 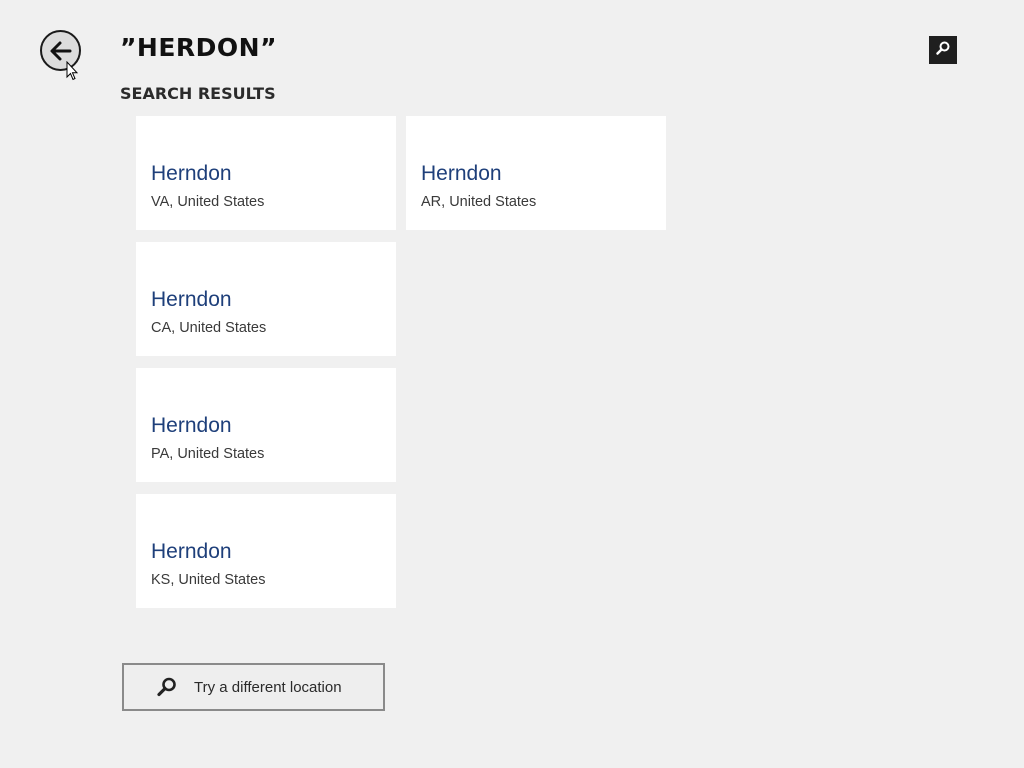 What do you see at coordinates (208, 580) in the screenshot?
I see `result-region: KS, United States` at bounding box center [208, 580].